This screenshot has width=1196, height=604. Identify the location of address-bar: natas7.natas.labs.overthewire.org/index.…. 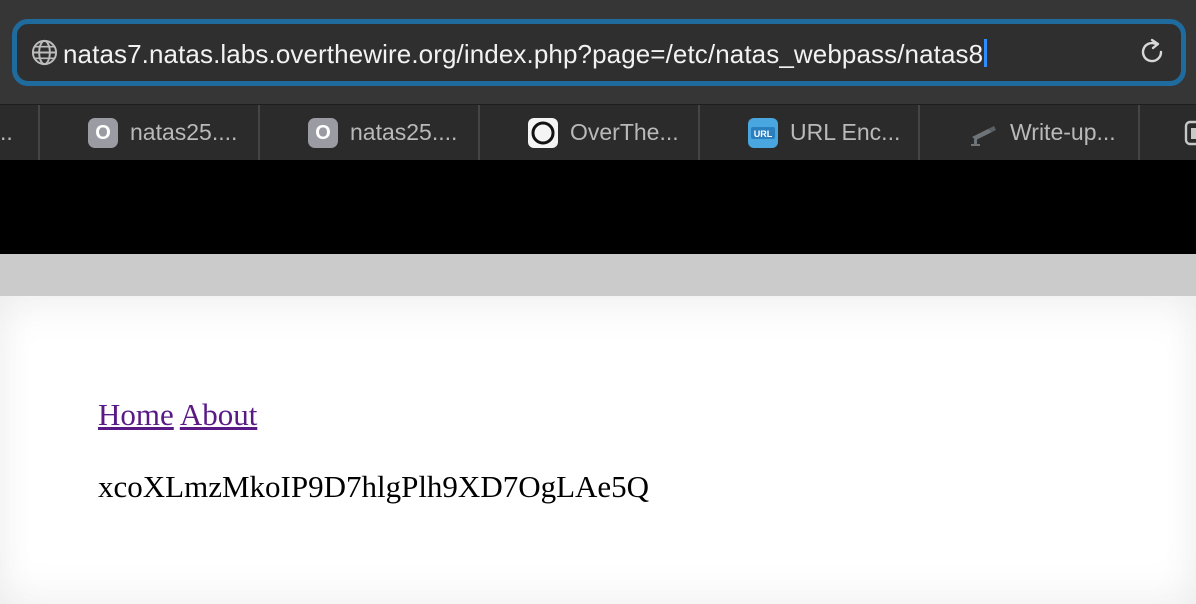
(599, 52).